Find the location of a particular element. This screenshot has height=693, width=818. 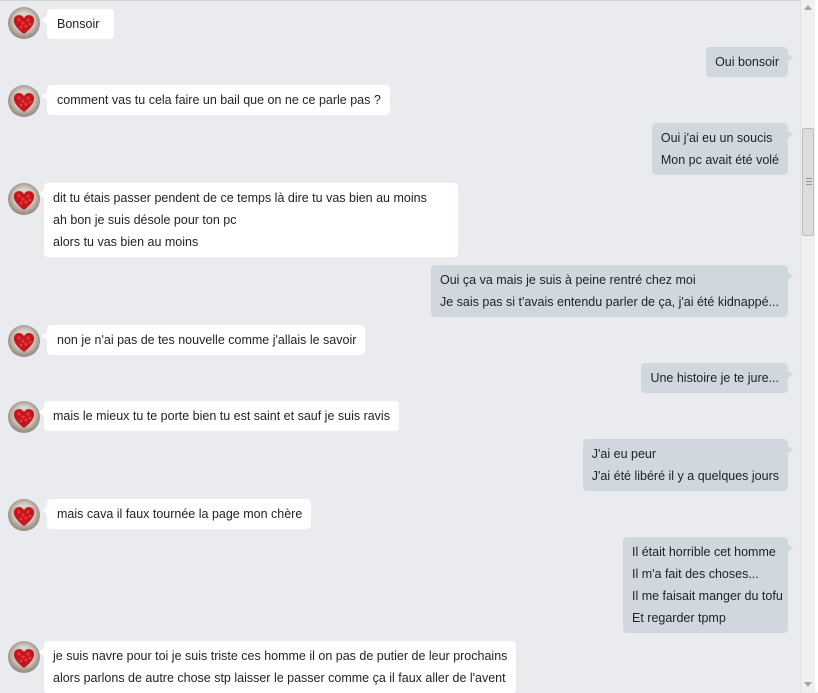

message-text: ah bon je suis désole pour ton pc is located at coordinates (145, 220).